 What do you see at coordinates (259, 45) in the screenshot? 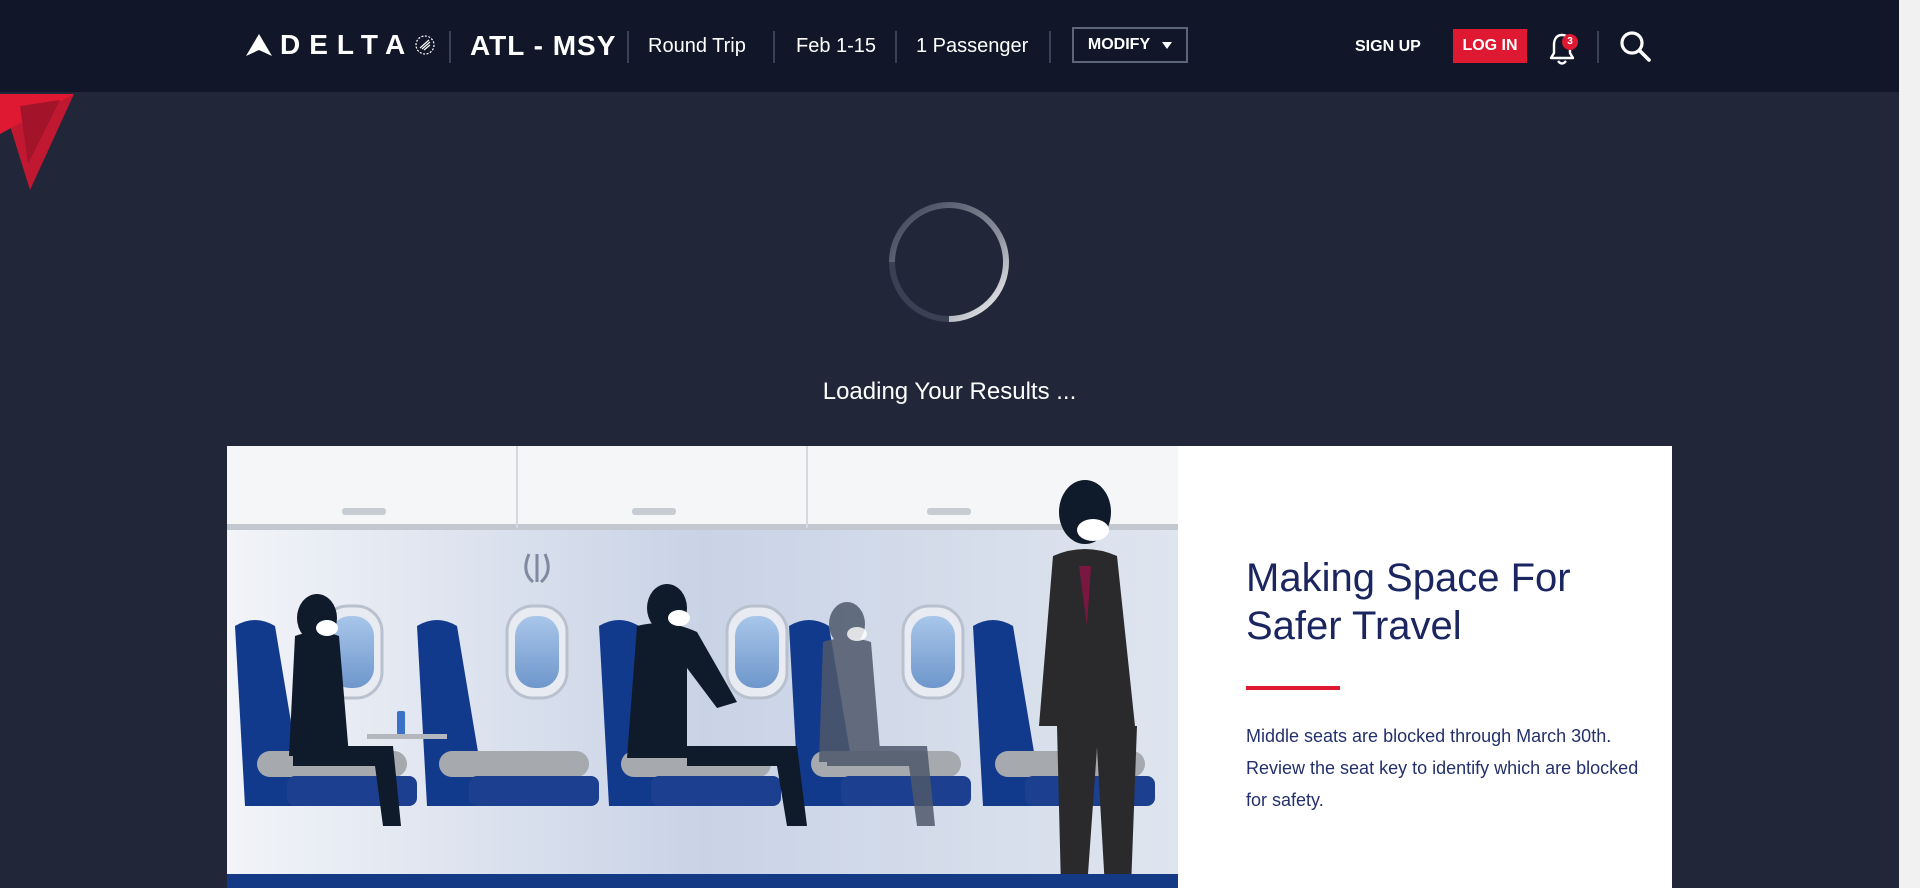
I see `delta-widget-icon` at bounding box center [259, 45].